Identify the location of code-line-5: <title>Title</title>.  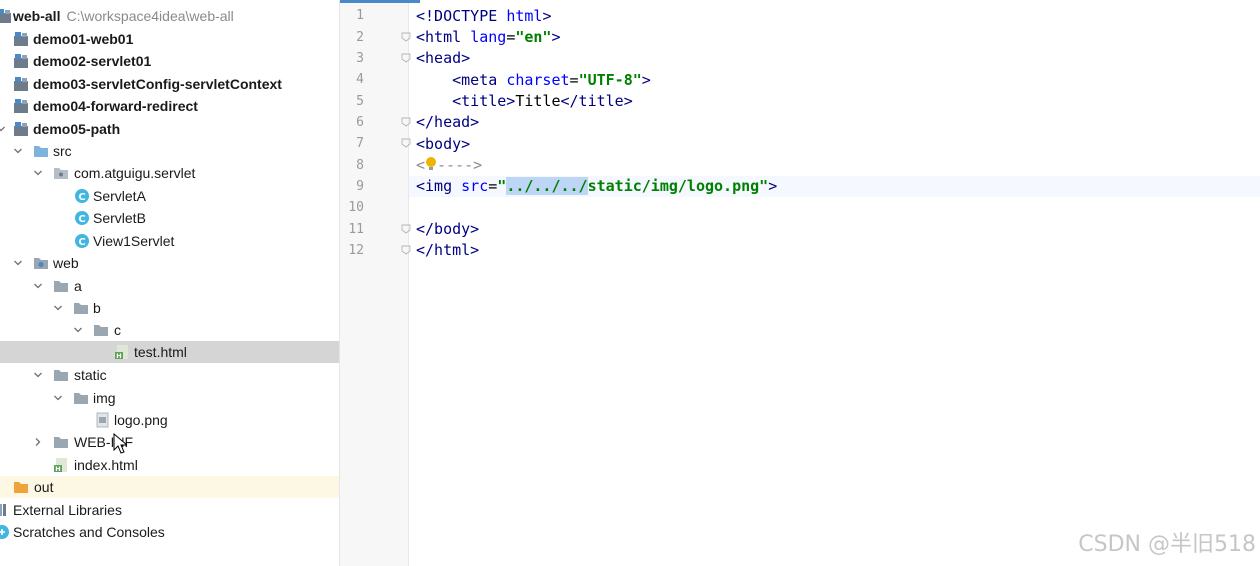
(834, 101).